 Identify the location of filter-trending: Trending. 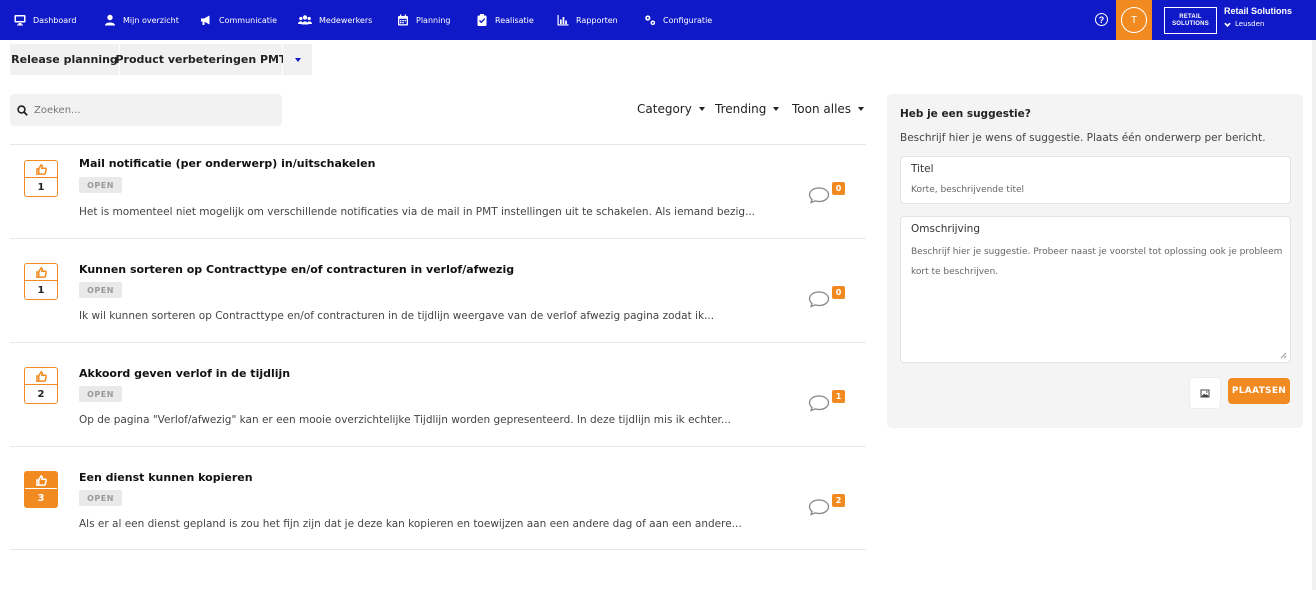
(747, 109).